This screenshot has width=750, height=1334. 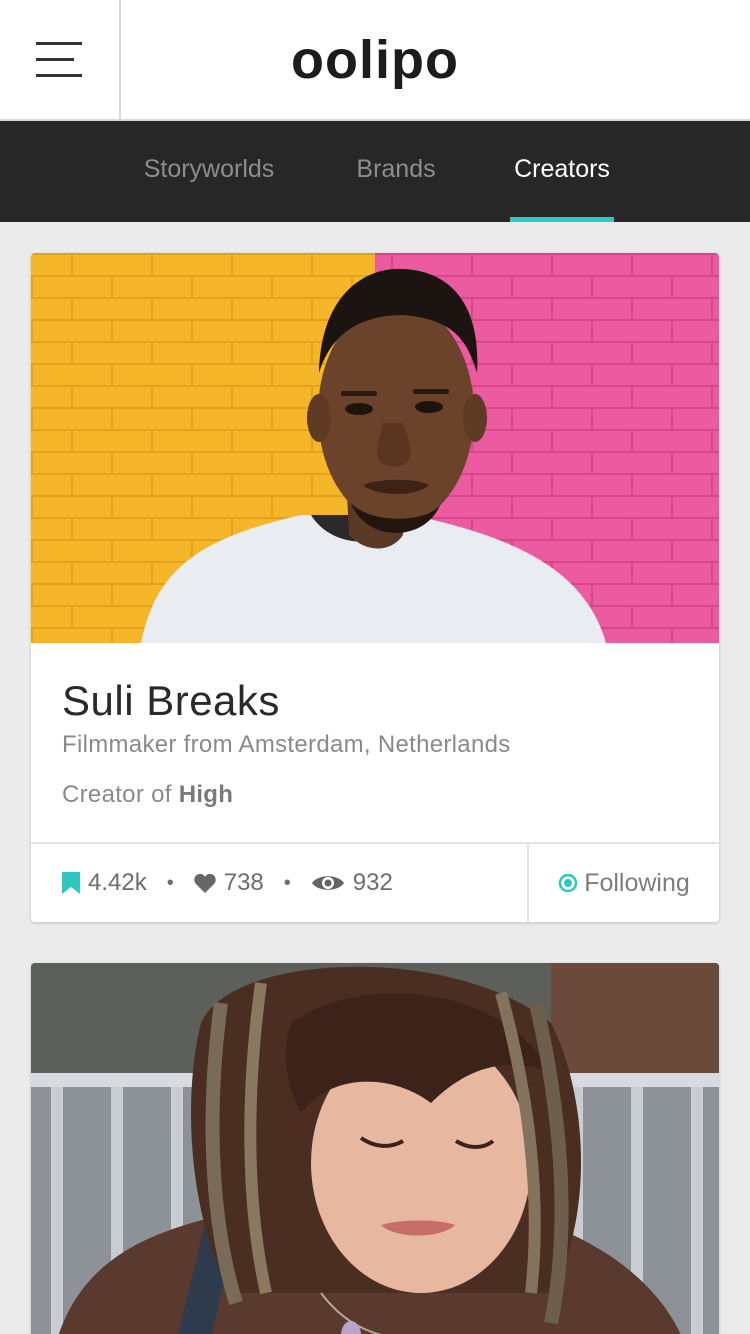 What do you see at coordinates (206, 794) in the screenshot?
I see `creator-work-link: High` at bounding box center [206, 794].